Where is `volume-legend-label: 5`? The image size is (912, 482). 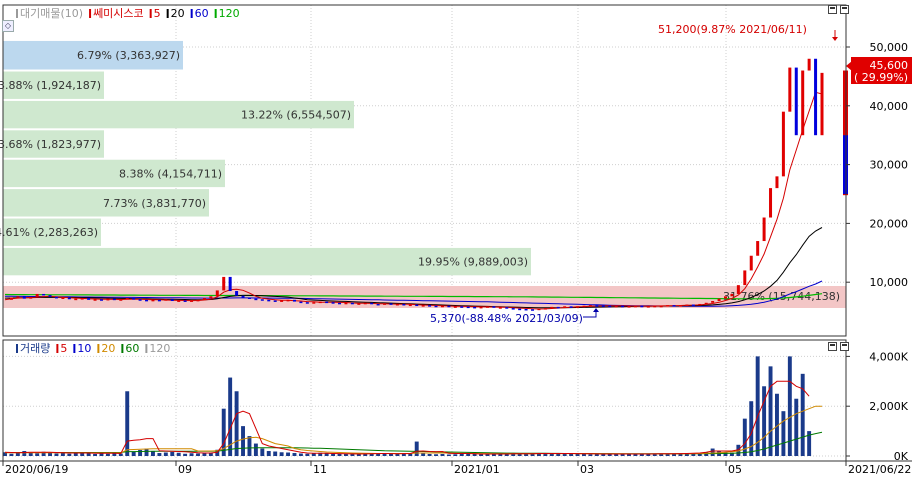
volume-legend-label: 5 is located at coordinates (63, 348).